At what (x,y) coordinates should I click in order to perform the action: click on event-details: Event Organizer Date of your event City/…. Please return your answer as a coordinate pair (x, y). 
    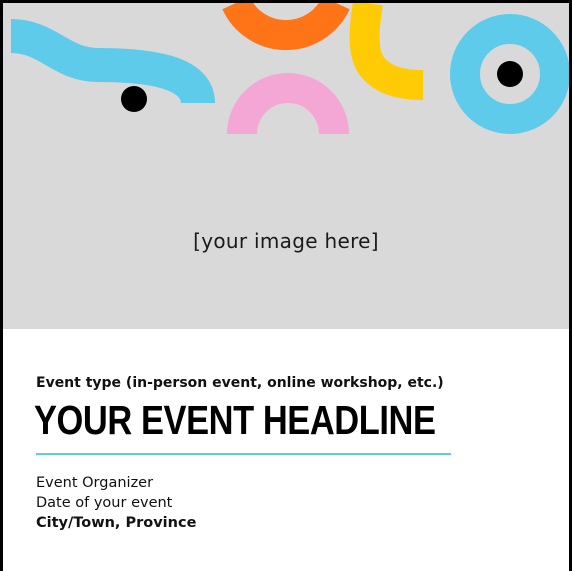
    Looking at the image, I should click on (116, 503).